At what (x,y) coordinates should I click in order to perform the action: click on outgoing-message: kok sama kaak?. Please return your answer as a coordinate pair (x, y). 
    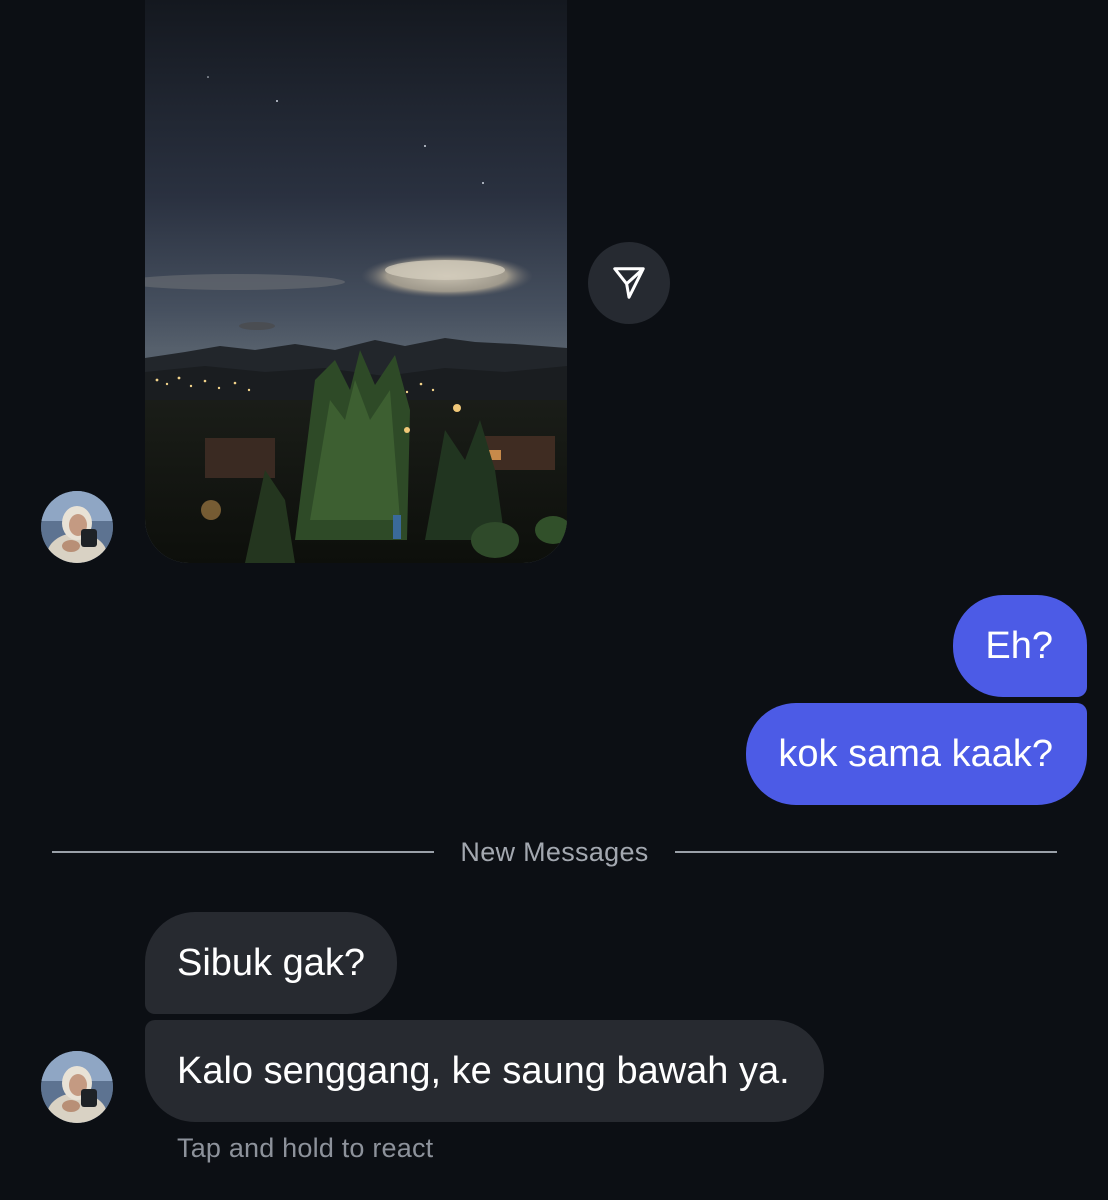
    Looking at the image, I should click on (916, 754).